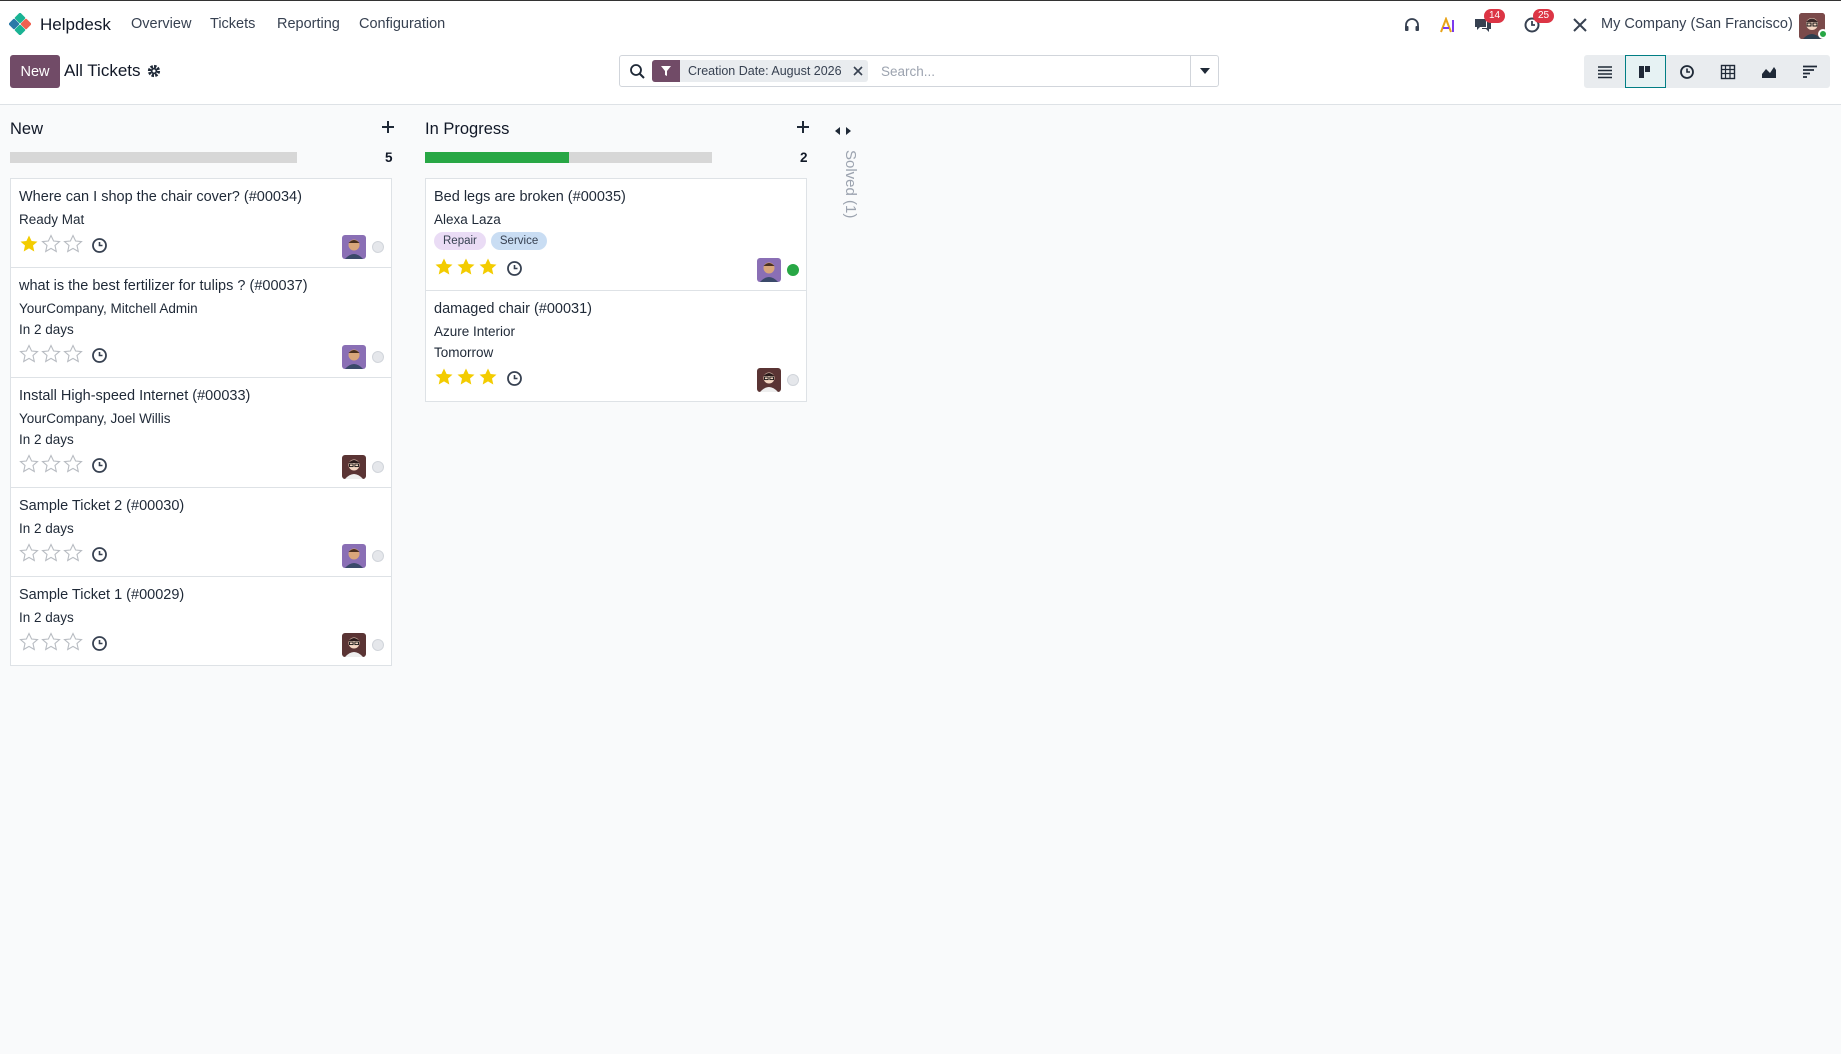 Image resolution: width=1841 pixels, height=1054 pixels. I want to click on helpdesk-logo-icon, so click(20, 24).